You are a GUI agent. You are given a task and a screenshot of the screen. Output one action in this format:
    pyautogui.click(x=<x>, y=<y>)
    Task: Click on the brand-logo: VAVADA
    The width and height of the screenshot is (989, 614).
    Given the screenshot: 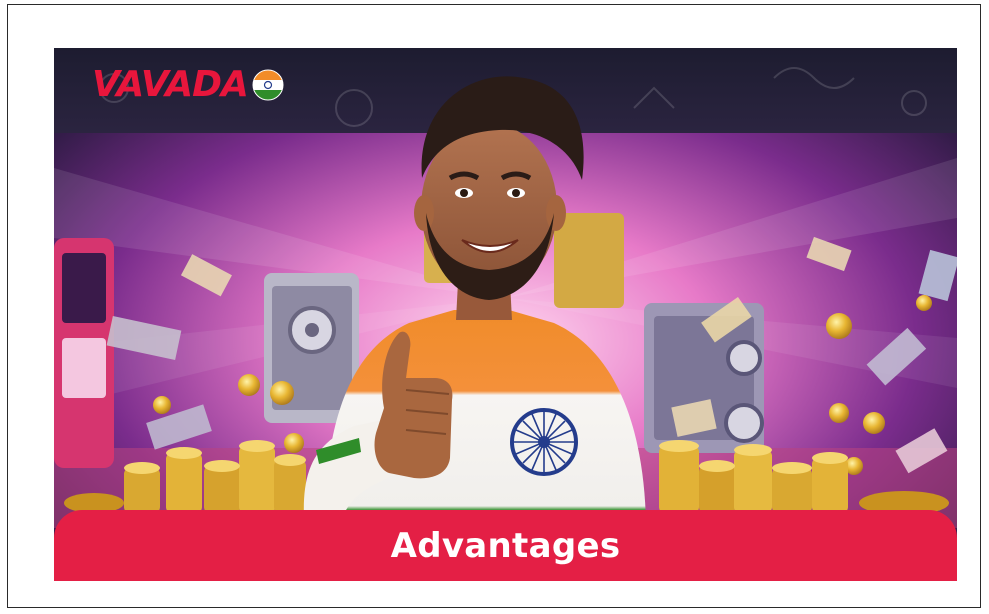 What is the action you would take?
    pyautogui.click(x=188, y=84)
    